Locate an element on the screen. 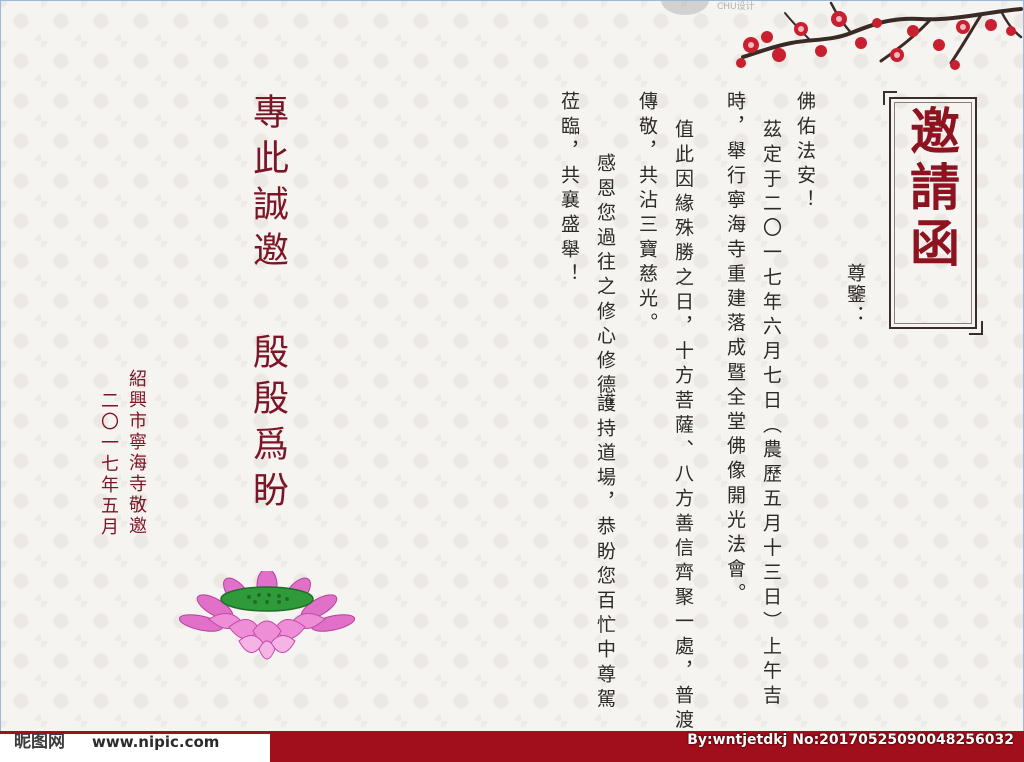 The width and height of the screenshot is (1024, 762). watermark-brand: 昵图网 is located at coordinates (39, 742).